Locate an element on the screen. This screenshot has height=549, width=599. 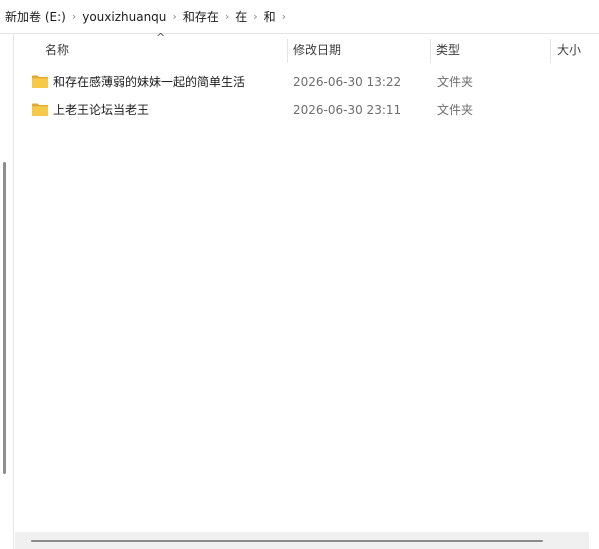
navigation-pane-scrollbar is located at coordinates (4, 318).